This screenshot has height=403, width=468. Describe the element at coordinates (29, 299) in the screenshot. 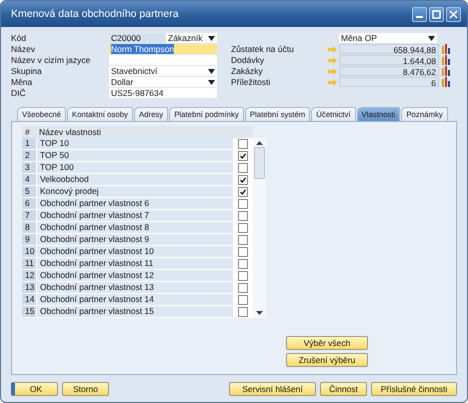

I see `row-number: 14` at that location.